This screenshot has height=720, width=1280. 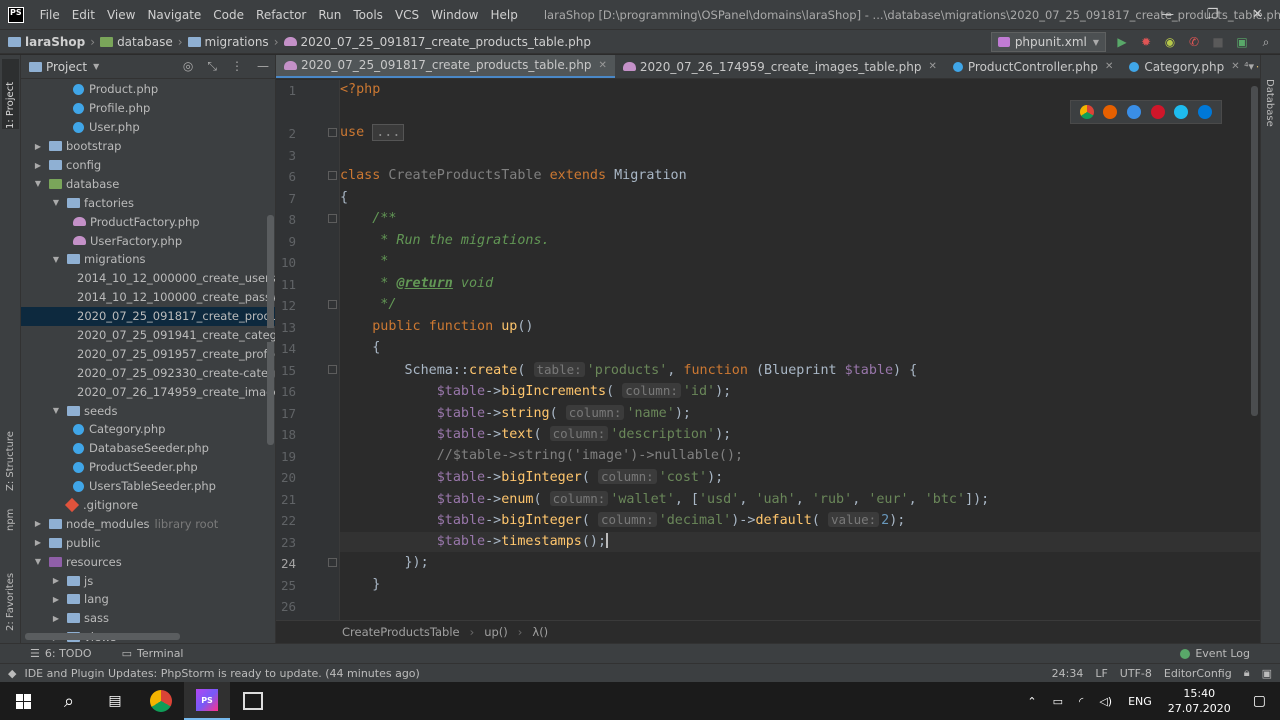 What do you see at coordinates (148, 183) in the screenshot?
I see `tree-item: ▼ database` at bounding box center [148, 183].